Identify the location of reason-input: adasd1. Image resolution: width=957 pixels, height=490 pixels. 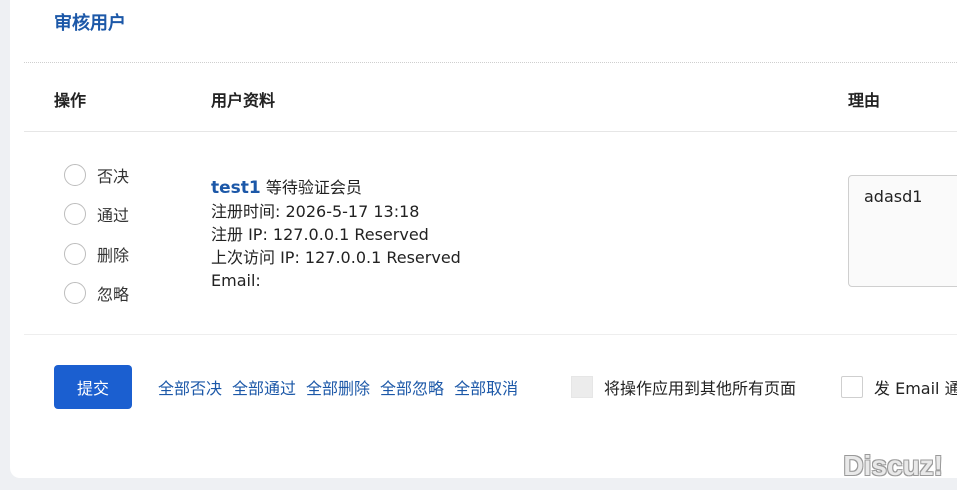
(902, 231).